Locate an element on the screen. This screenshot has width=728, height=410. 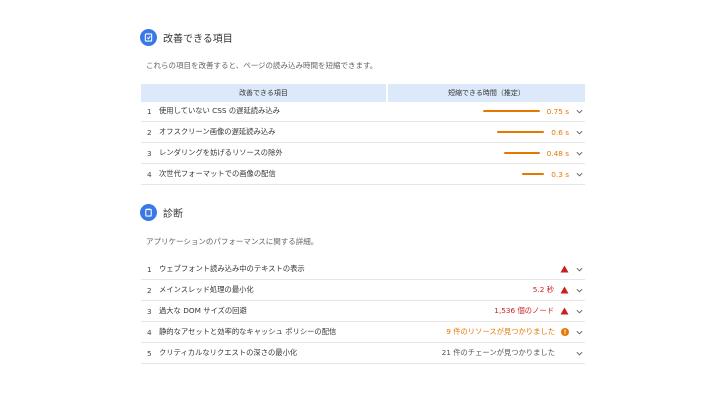
opportunity-icon is located at coordinates (148, 37).